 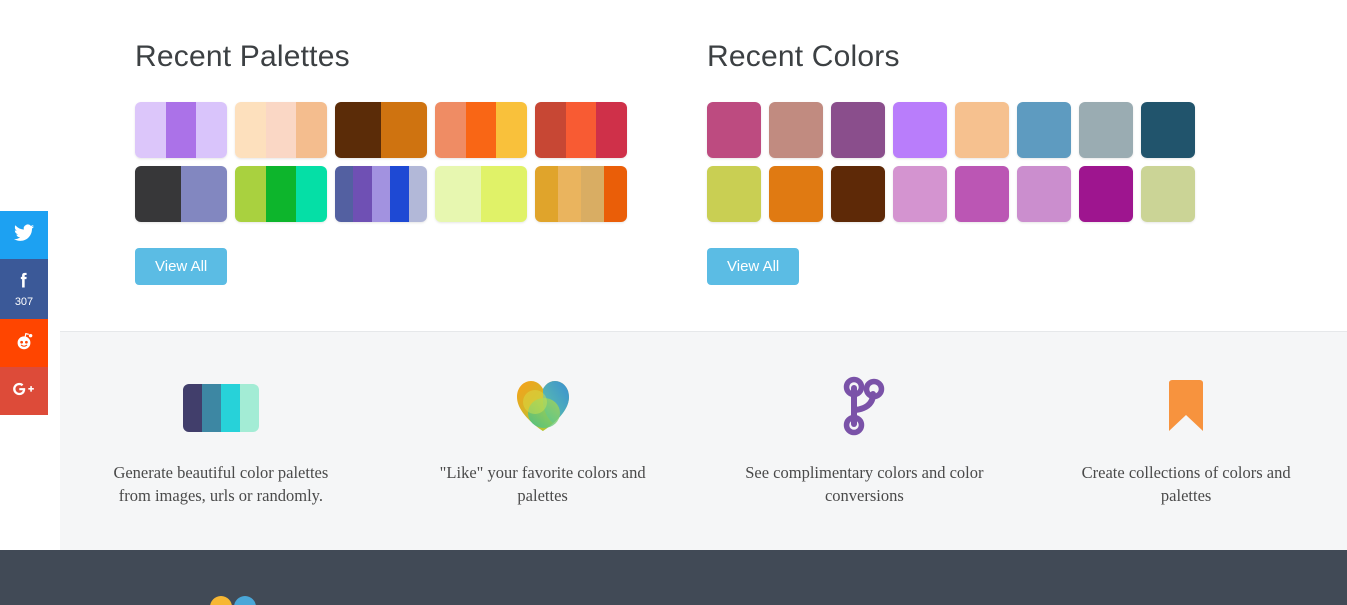 I want to click on share-googleplus-button, so click(x=24, y=391).